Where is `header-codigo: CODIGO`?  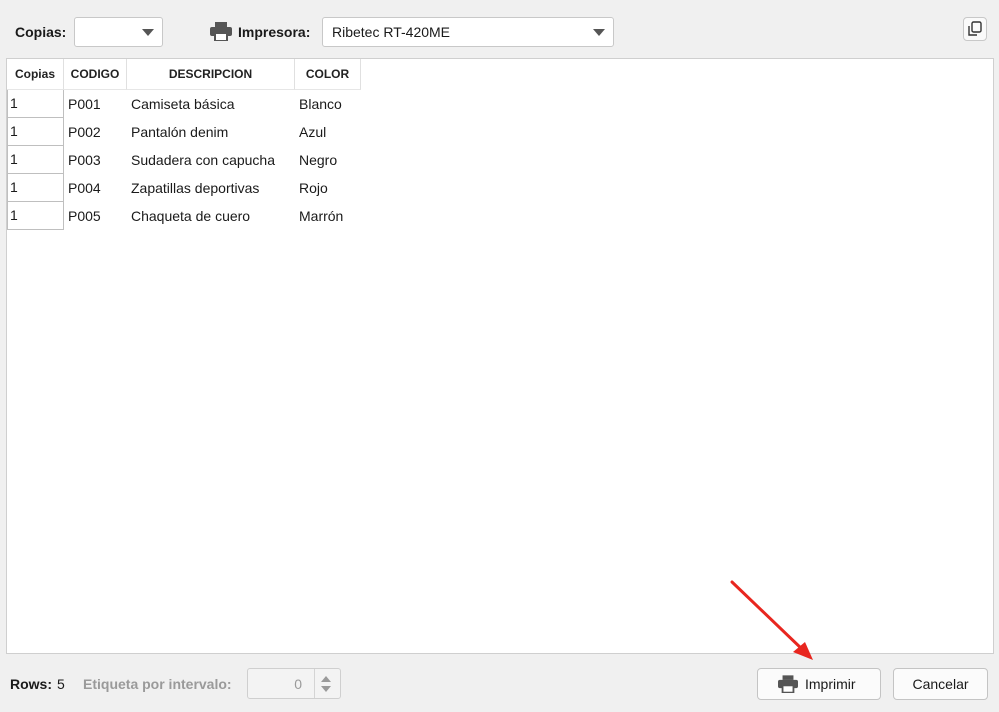
header-codigo: CODIGO is located at coordinates (95, 74).